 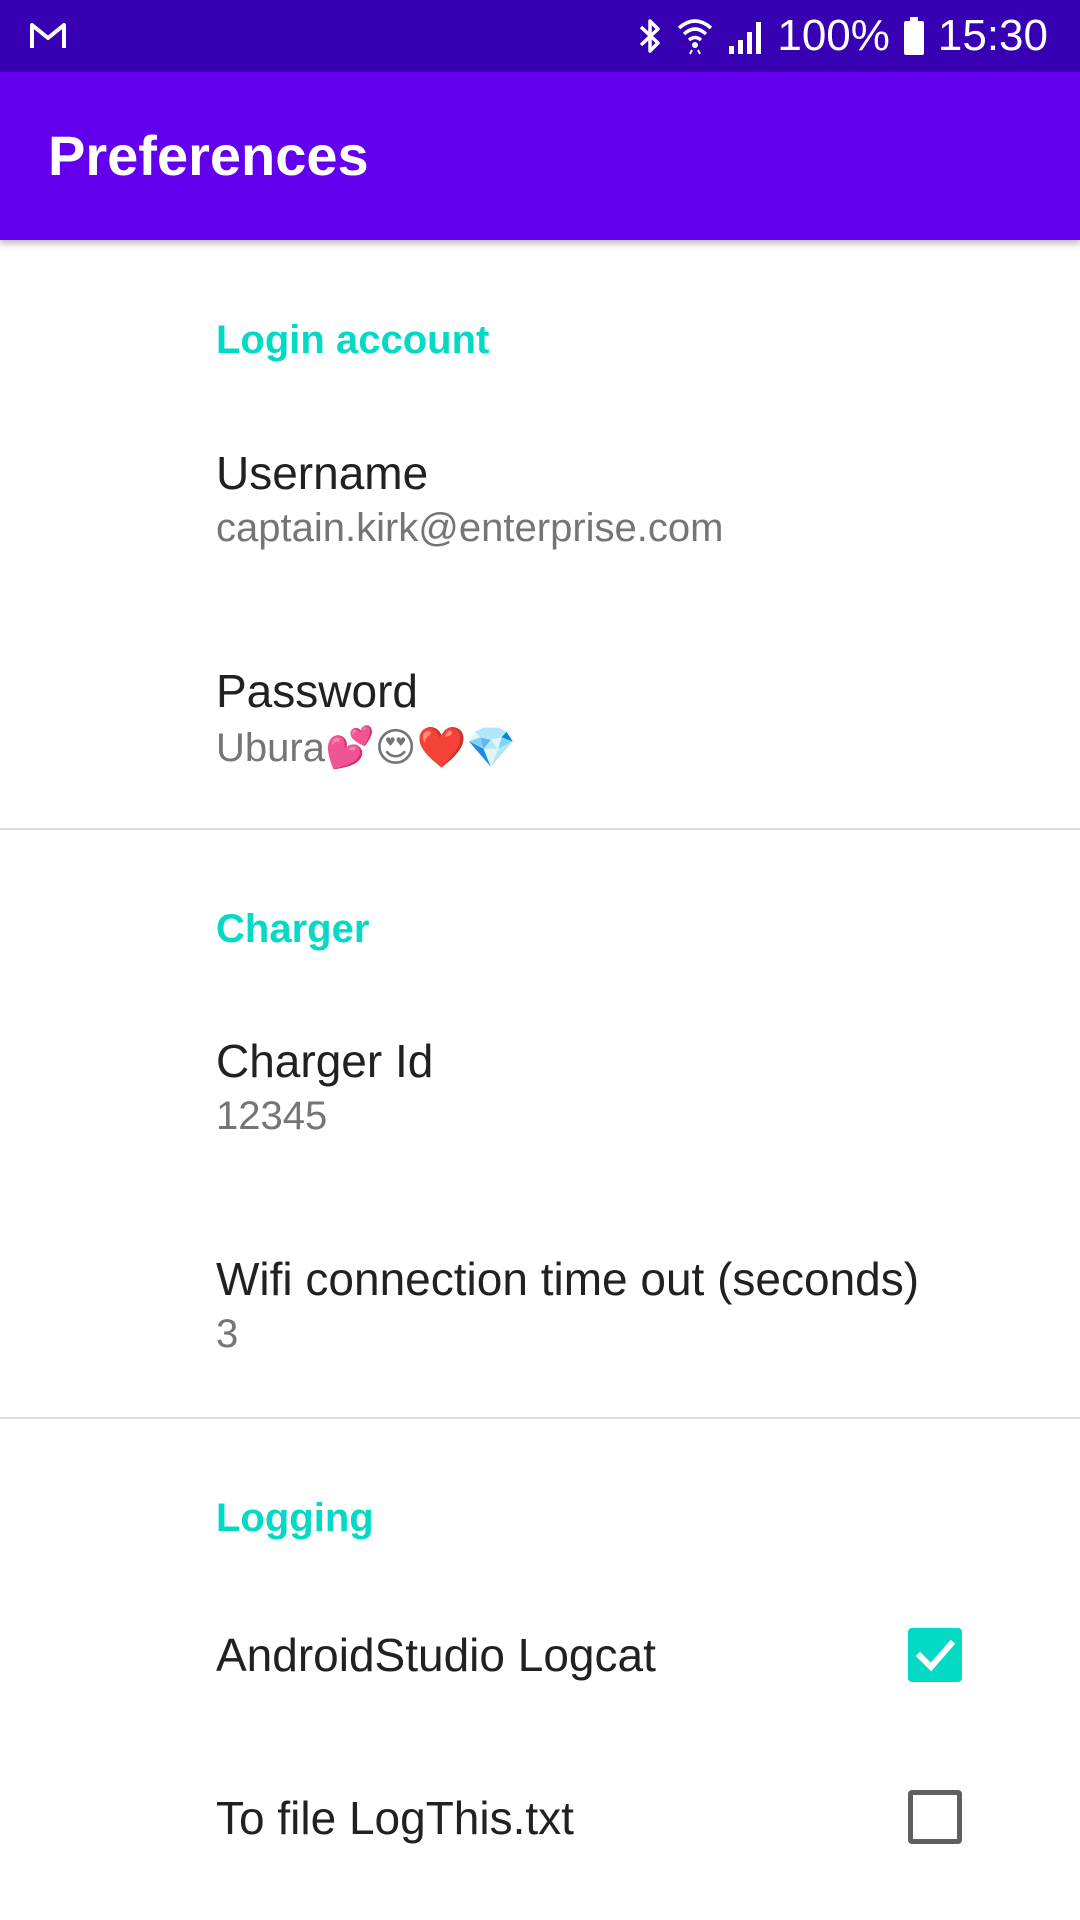 What do you see at coordinates (208, 155) in the screenshot?
I see `page-title: Preferences` at bounding box center [208, 155].